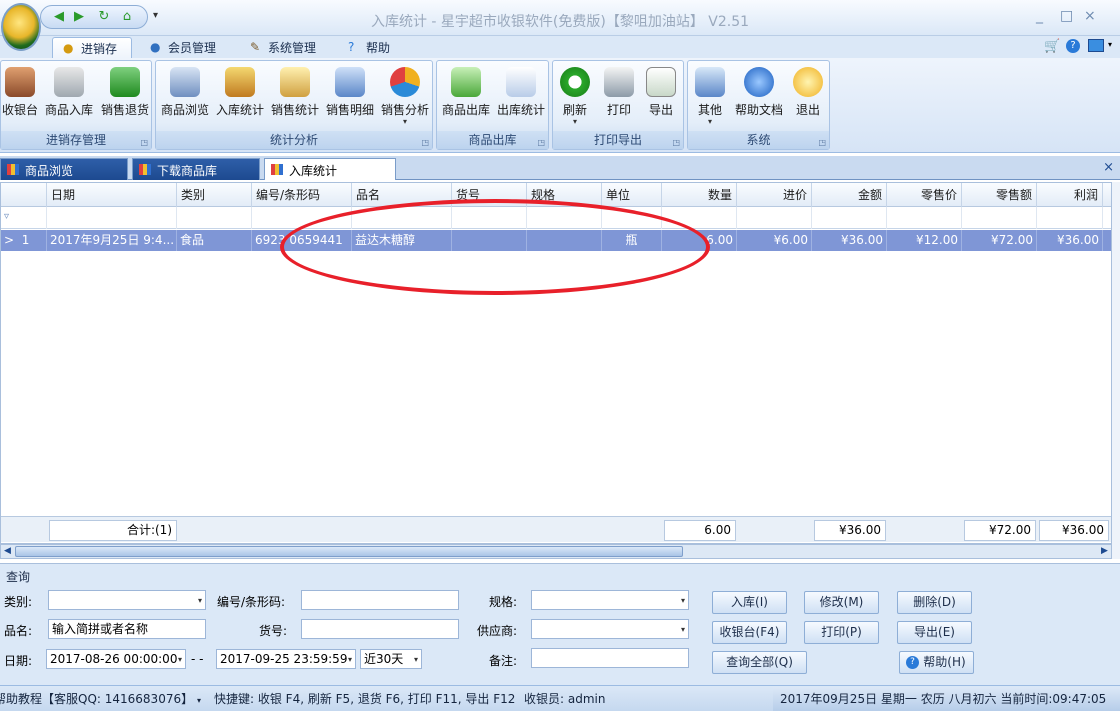 The height and width of the screenshot is (711, 1120). What do you see at coordinates (1070, 240) in the screenshot?
I see `cell-profit: ¥36.00` at bounding box center [1070, 240].